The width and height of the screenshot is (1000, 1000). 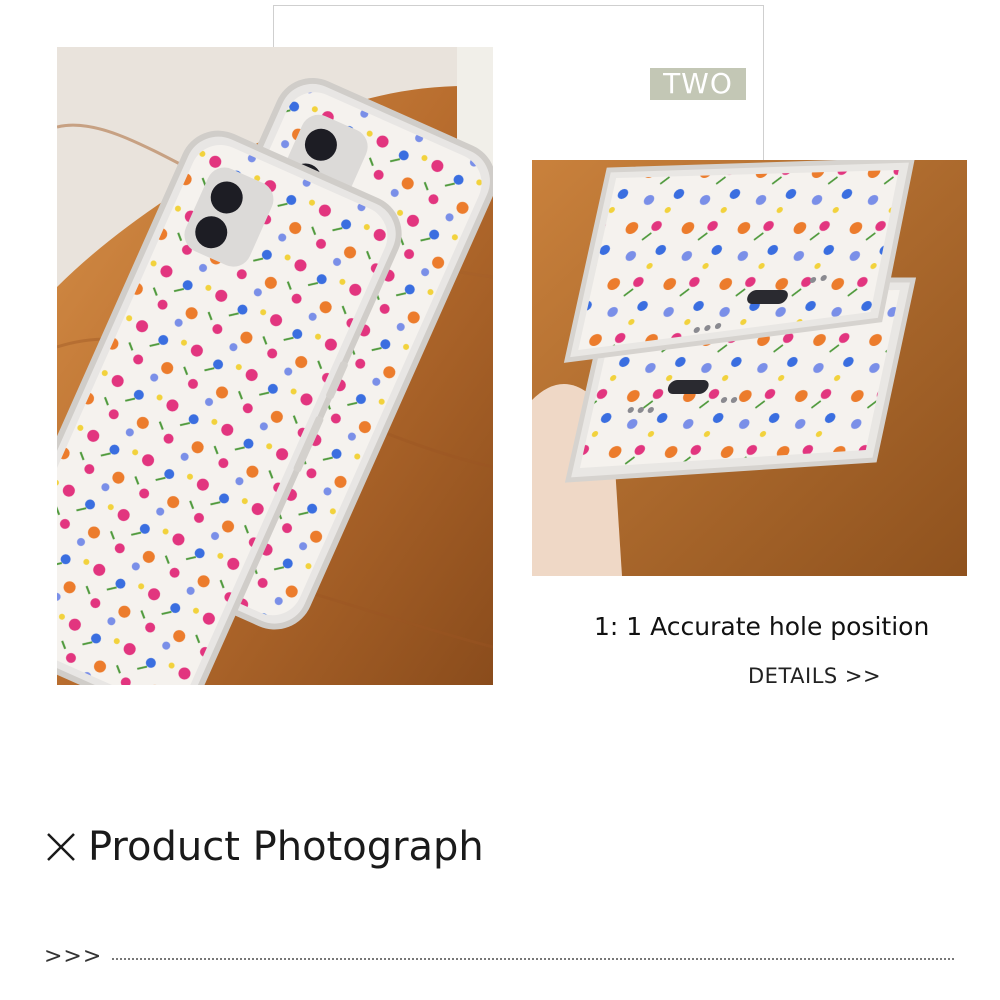 I want to click on section-title-text: Product Photograph, so click(x=286, y=847).